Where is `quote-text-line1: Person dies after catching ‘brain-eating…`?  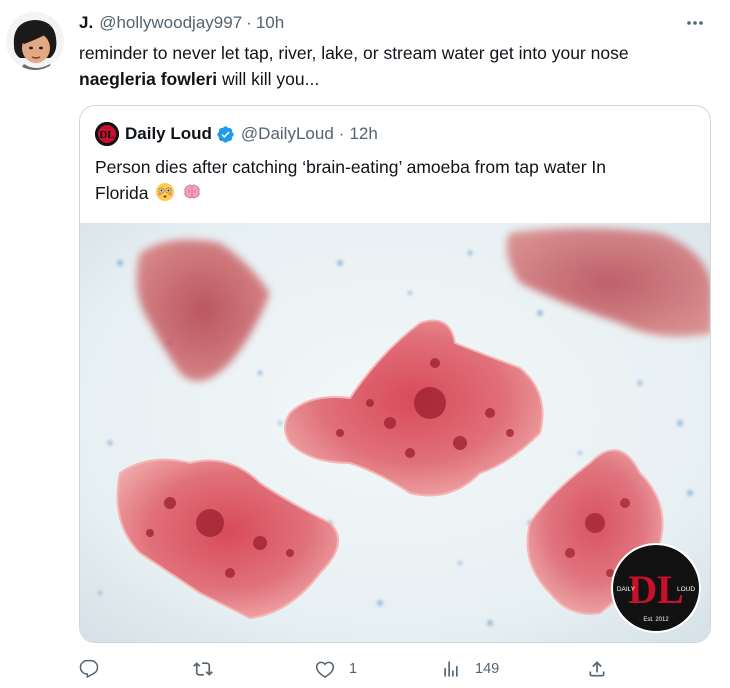
quote-text-line1: Person dies after catching ‘brain-eating… is located at coordinates (351, 167).